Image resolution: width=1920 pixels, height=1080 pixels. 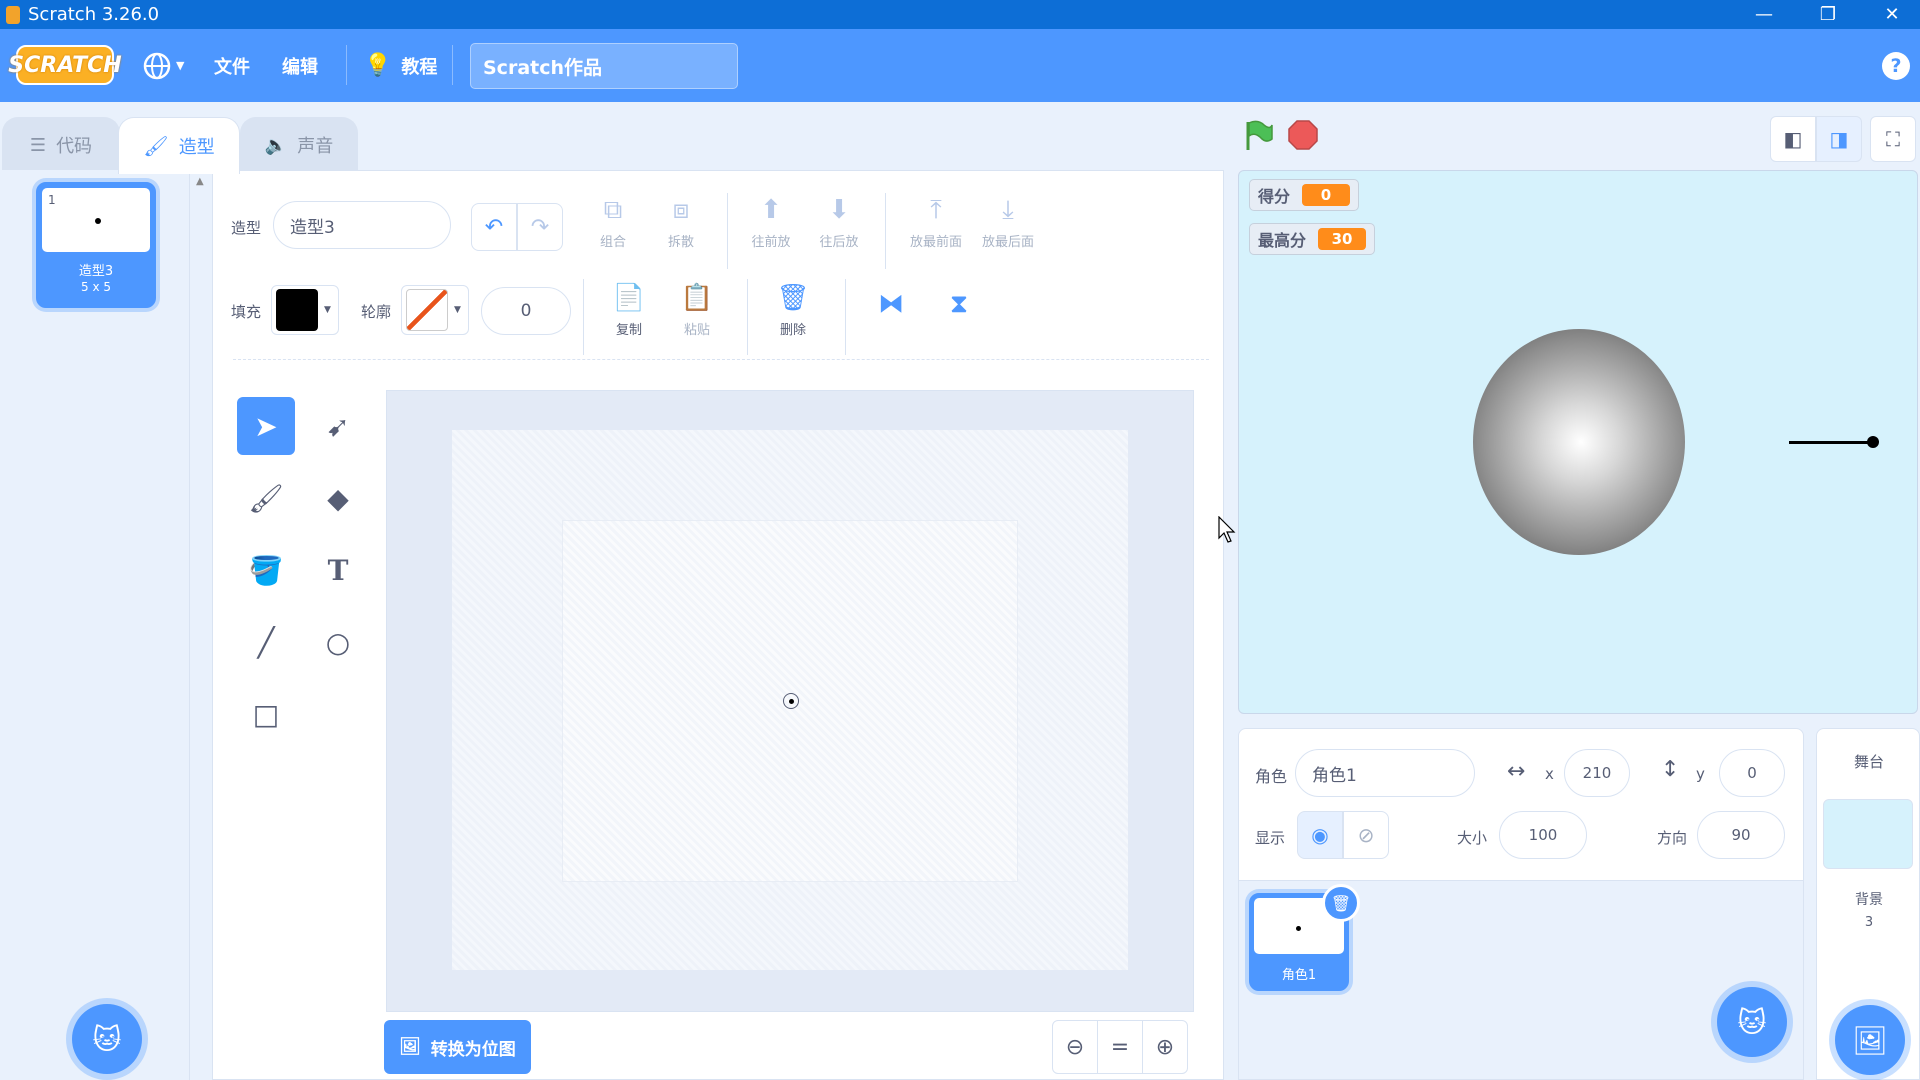 I want to click on group-button: ⧉ 组合, so click(x=613, y=230).